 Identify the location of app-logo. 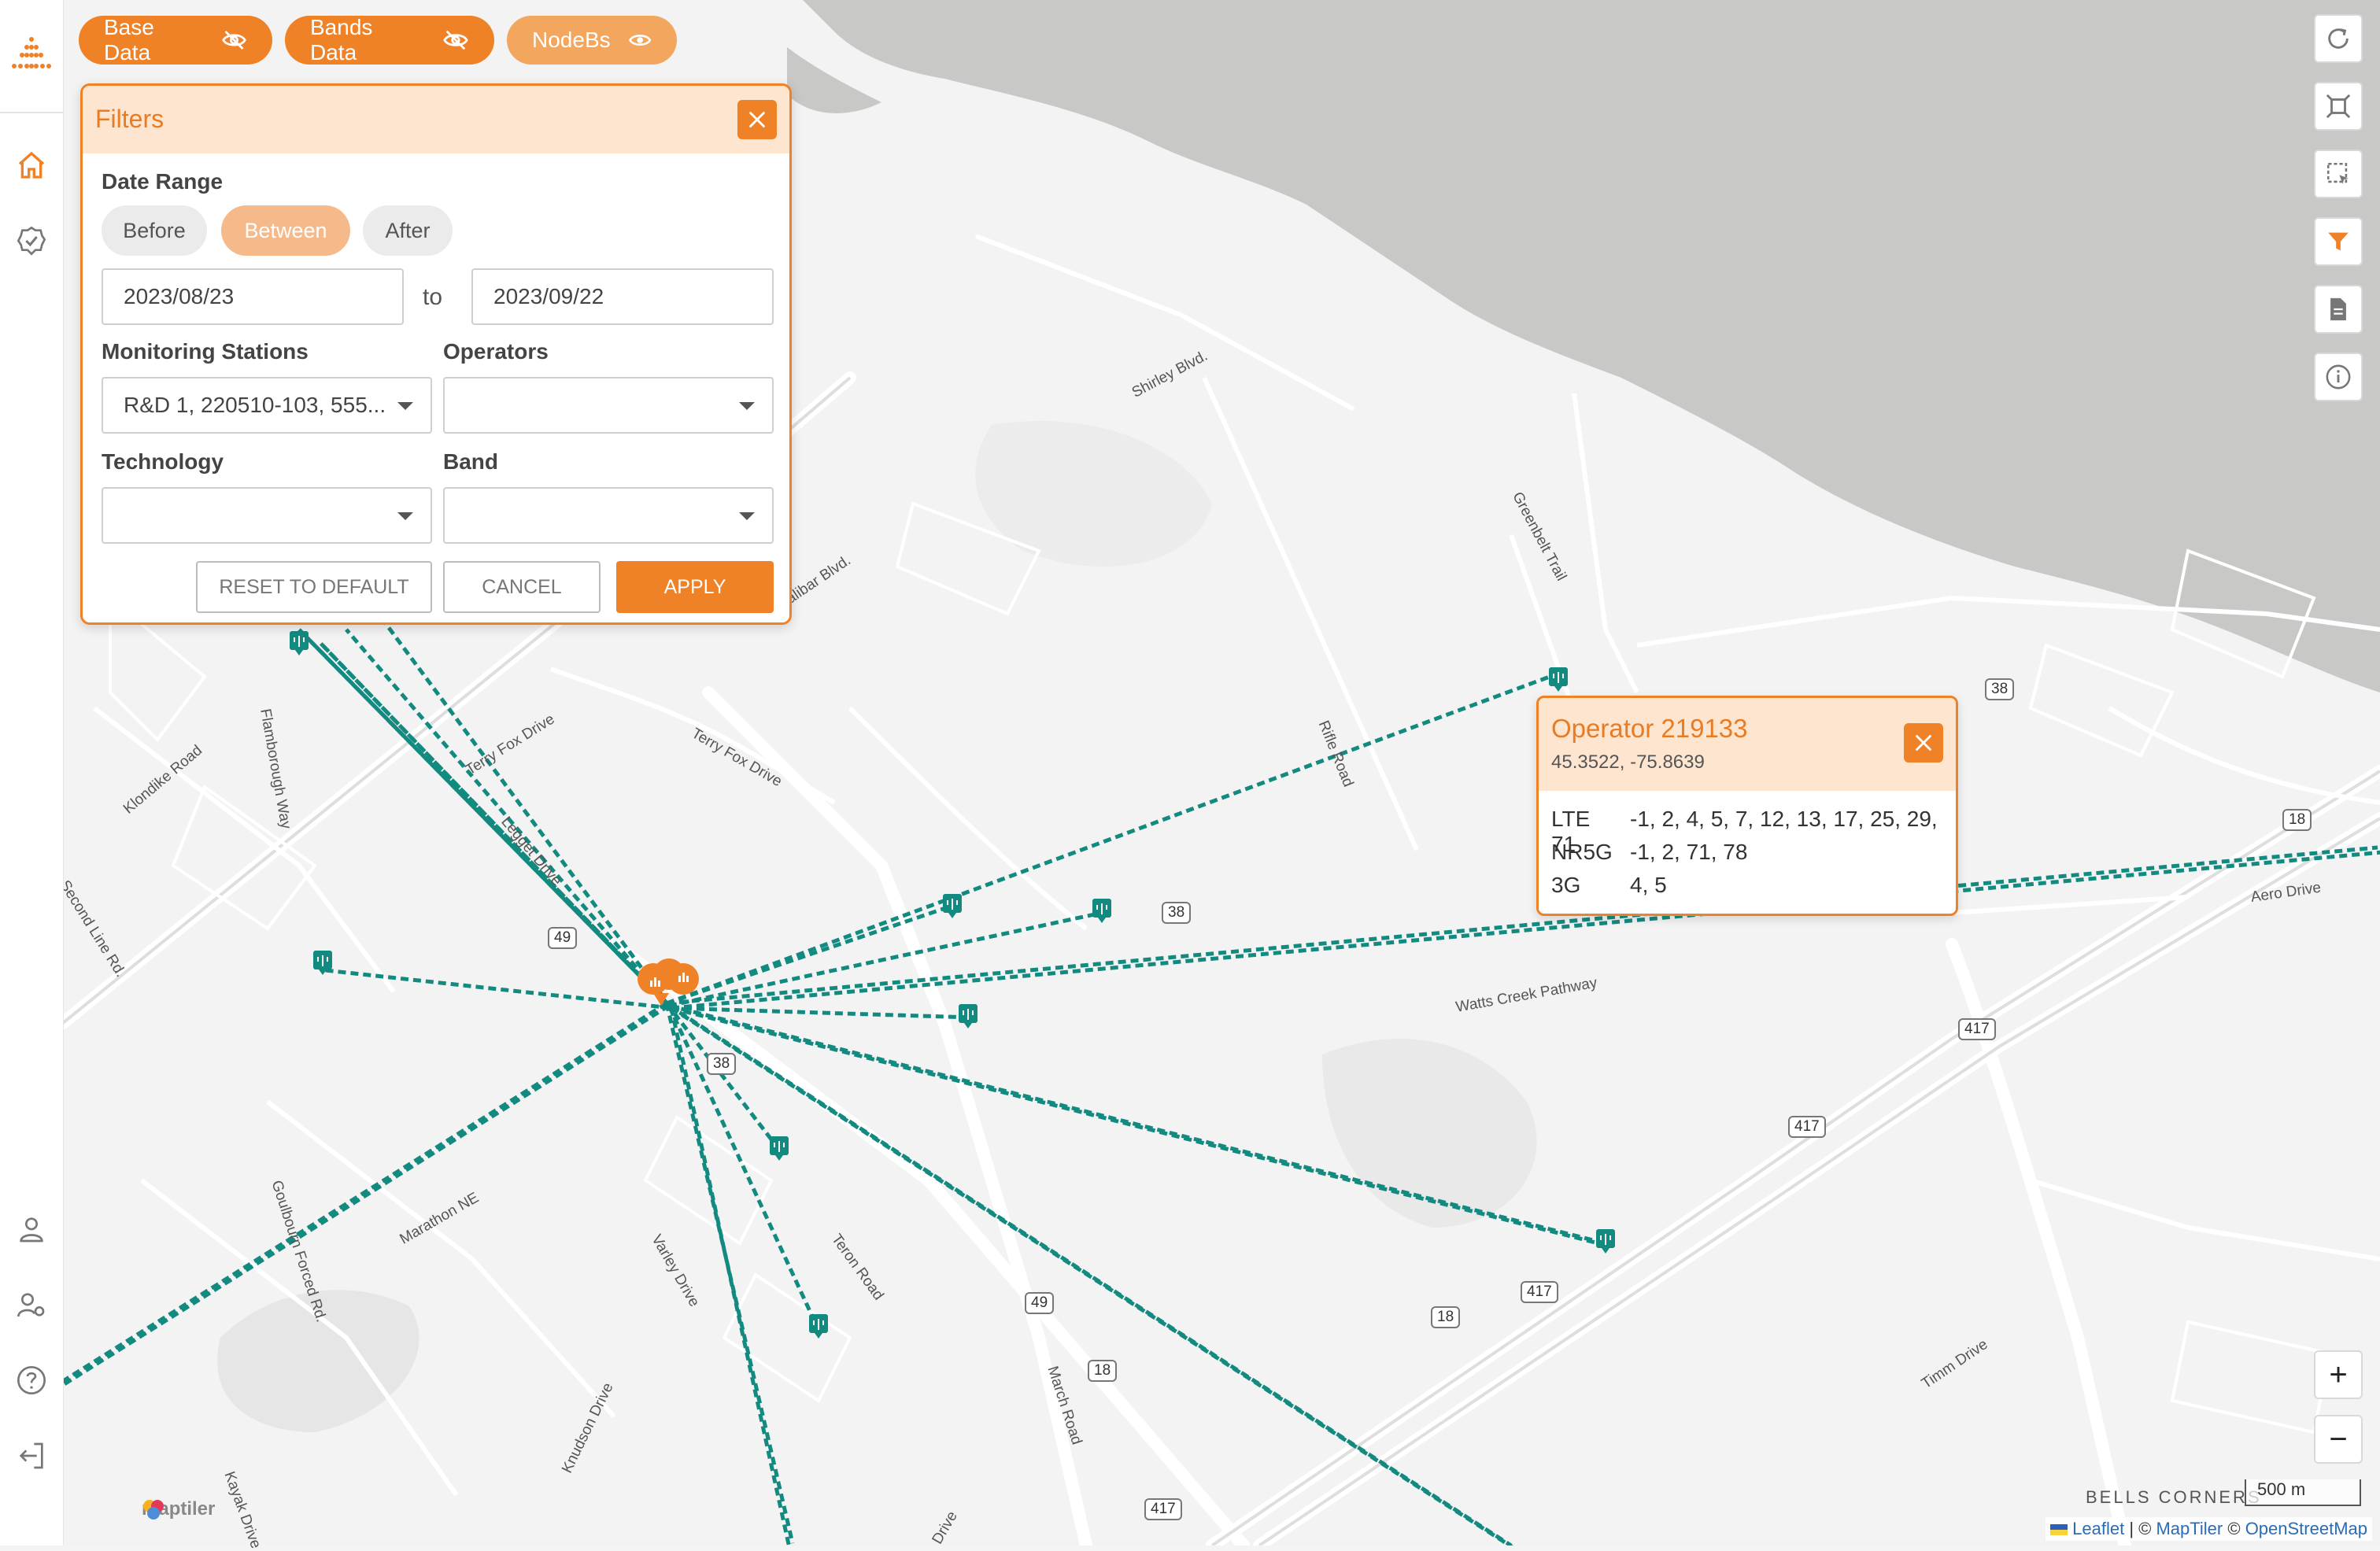
(32, 55).